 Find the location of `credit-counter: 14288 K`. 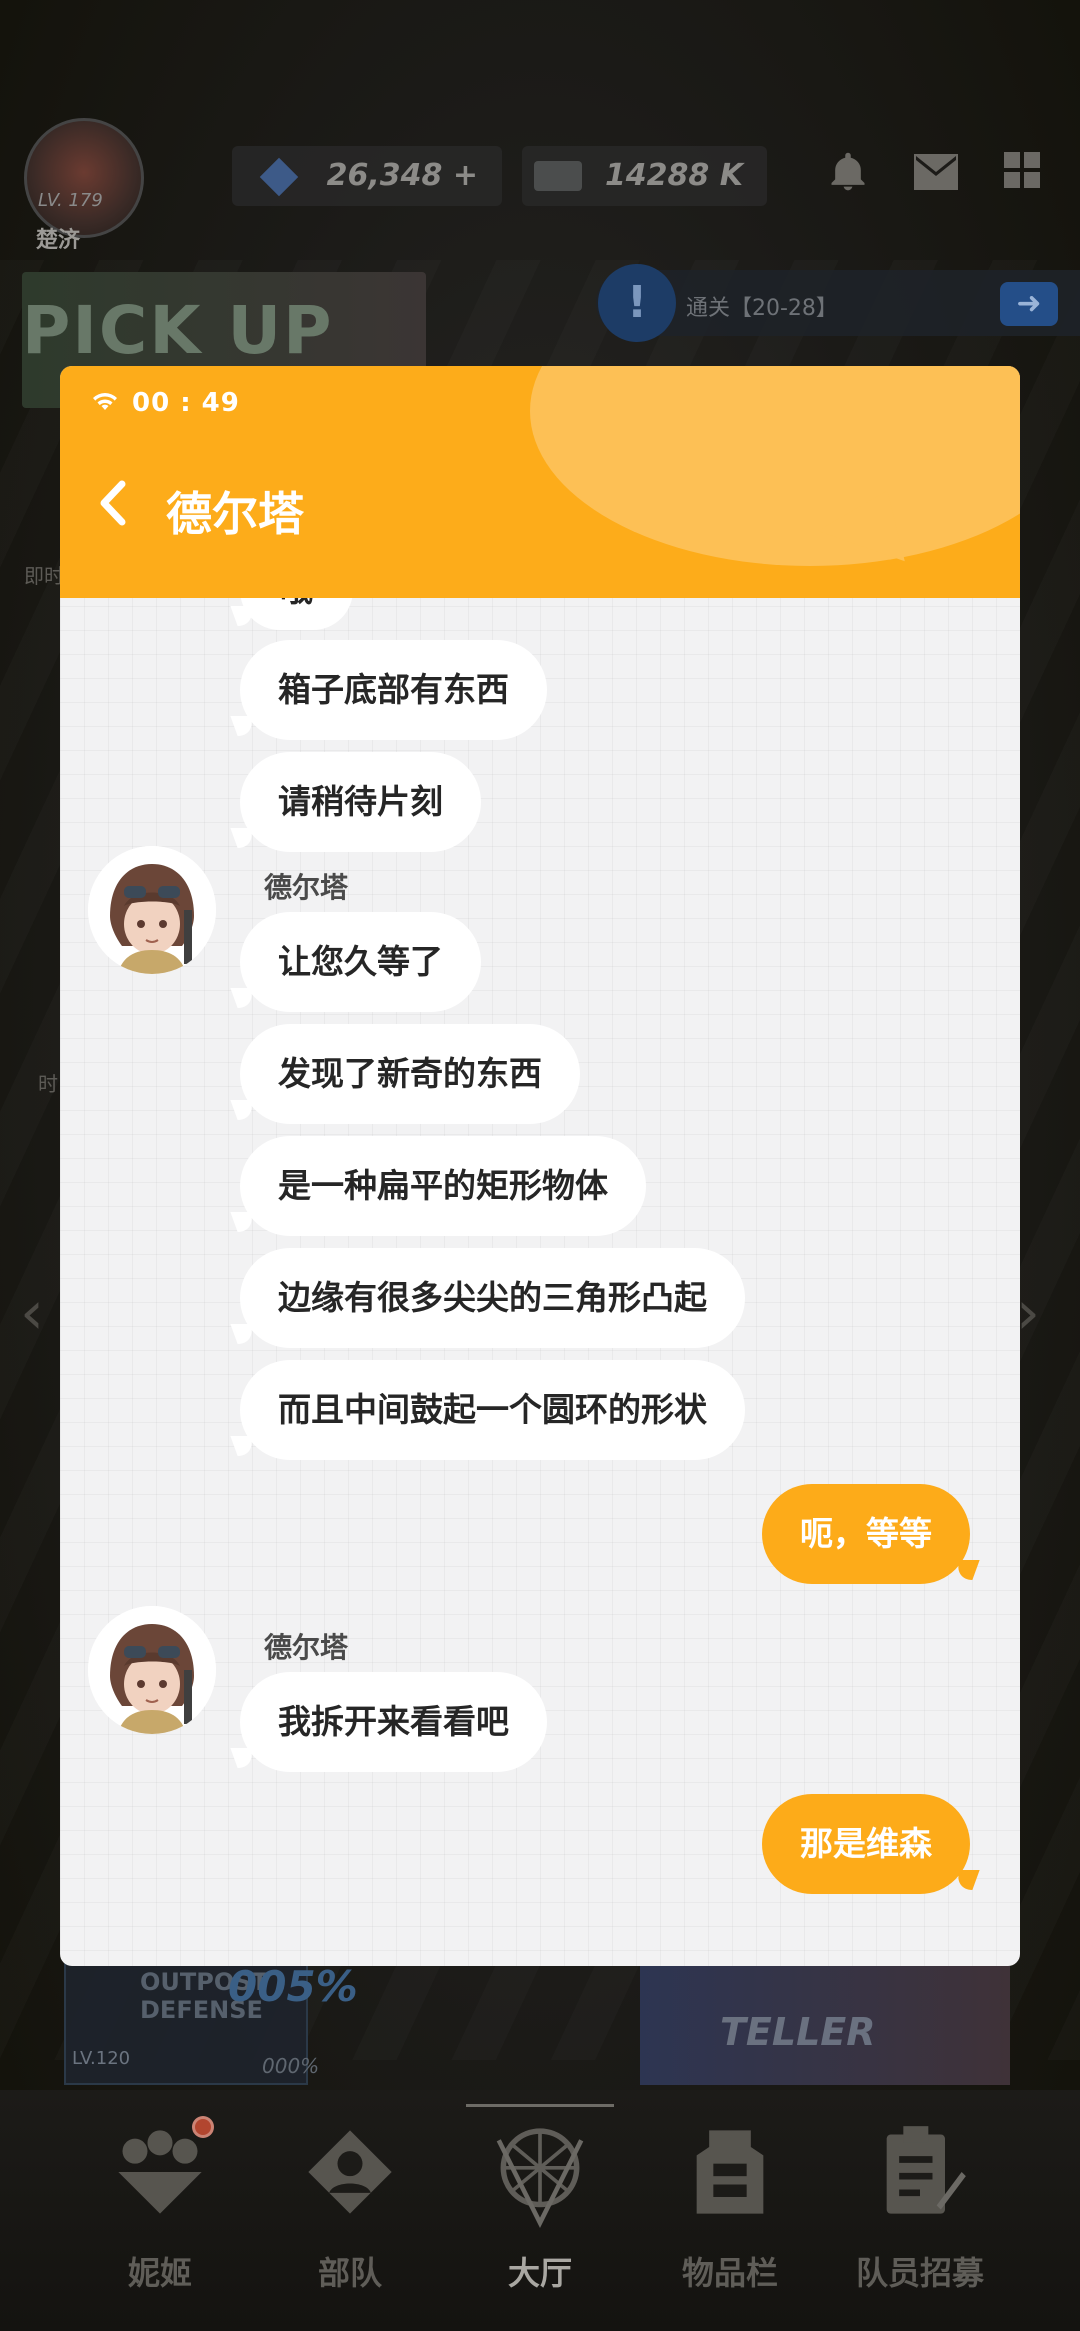

credit-counter: 14288 K is located at coordinates (644, 176).